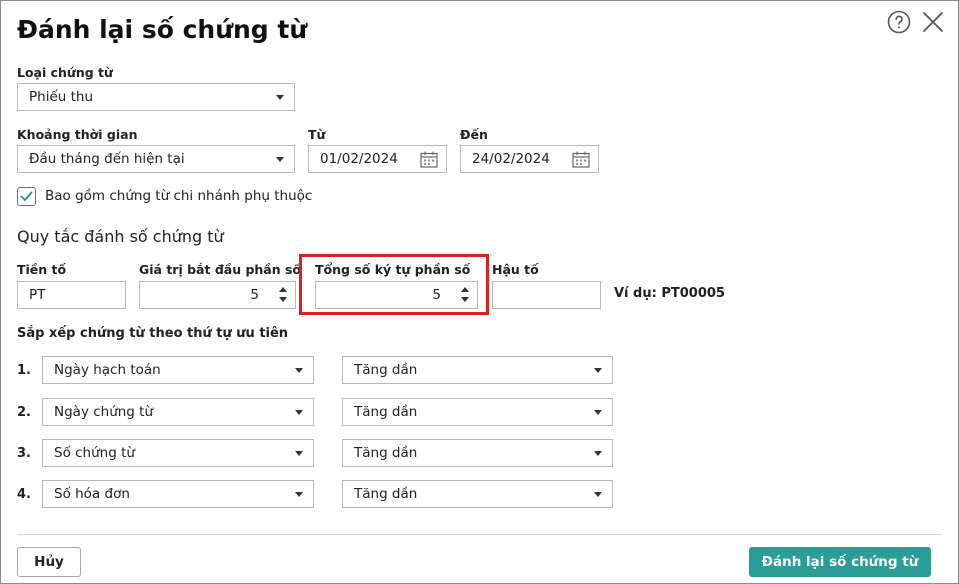  What do you see at coordinates (24, 494) in the screenshot?
I see `sort-row-number: 4.` at bounding box center [24, 494].